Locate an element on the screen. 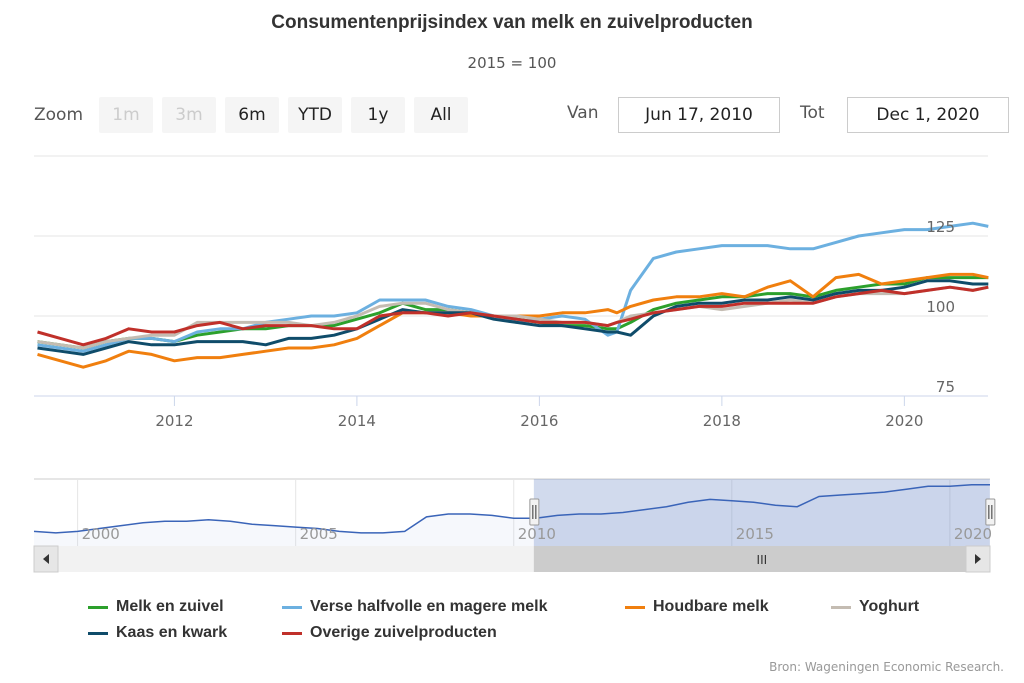  y-tick-label: 75 is located at coordinates (945, 387).